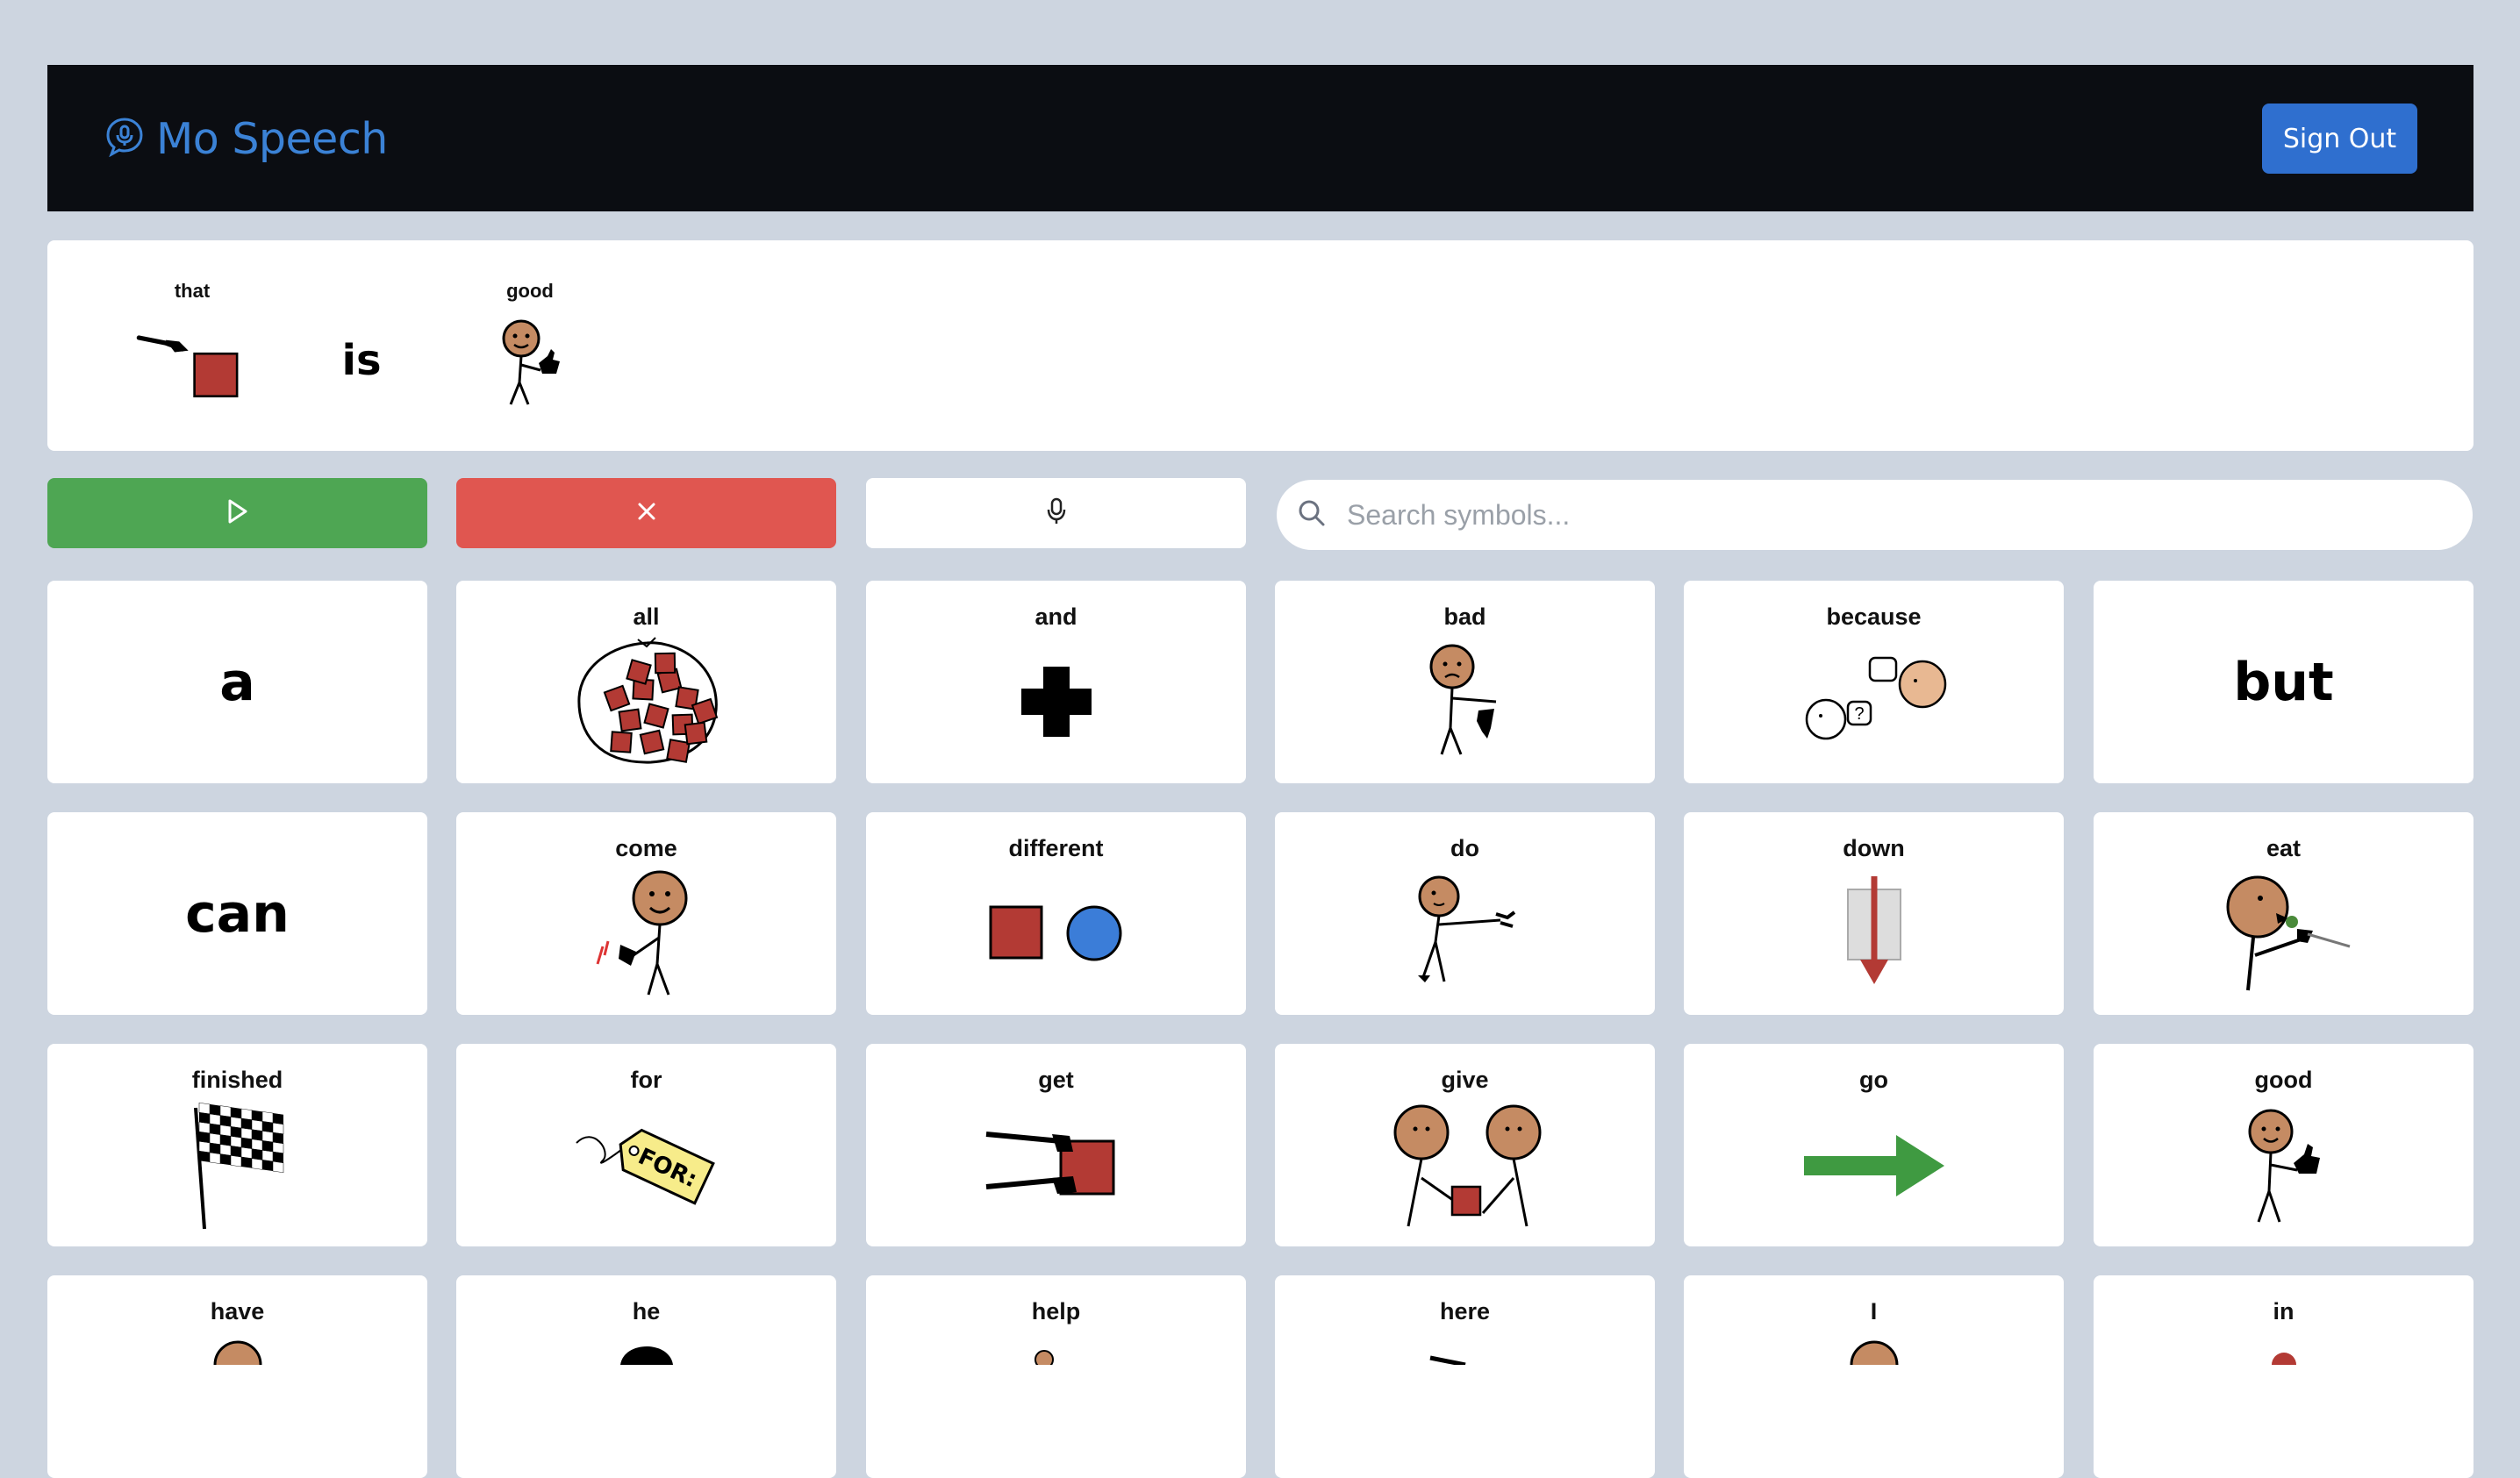 The image size is (2520, 1478). Describe the element at coordinates (646, 1311) in the screenshot. I see `symbol-label: he` at that location.